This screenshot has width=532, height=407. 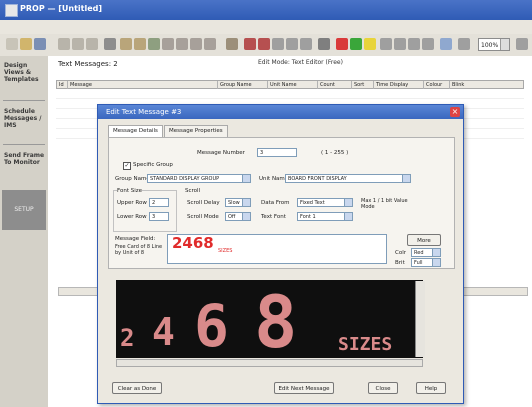 I want to click on undo-icon, so click(x=232, y=44).